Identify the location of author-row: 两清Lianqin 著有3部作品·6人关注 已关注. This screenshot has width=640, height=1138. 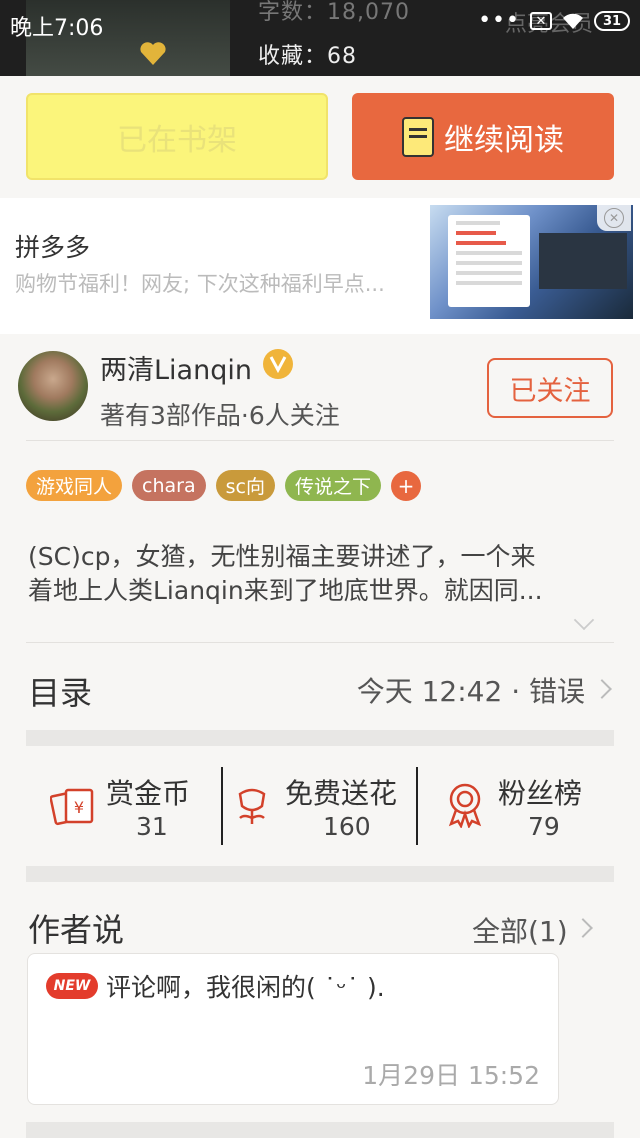
(320, 388).